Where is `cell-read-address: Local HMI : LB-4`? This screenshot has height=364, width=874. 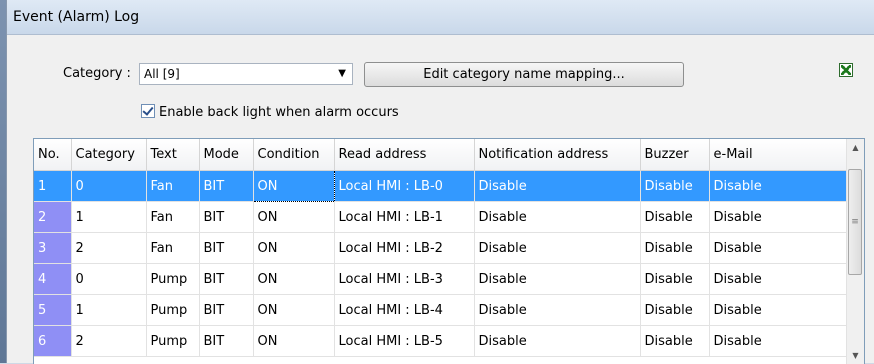 cell-read-address: Local HMI : LB-4 is located at coordinates (404, 310).